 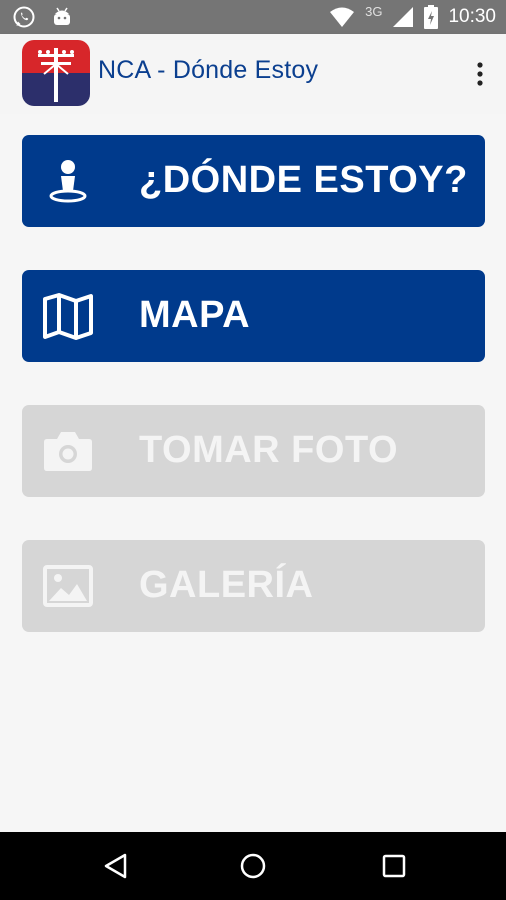 What do you see at coordinates (374, 11) in the screenshot?
I see `network-type: 3G` at bounding box center [374, 11].